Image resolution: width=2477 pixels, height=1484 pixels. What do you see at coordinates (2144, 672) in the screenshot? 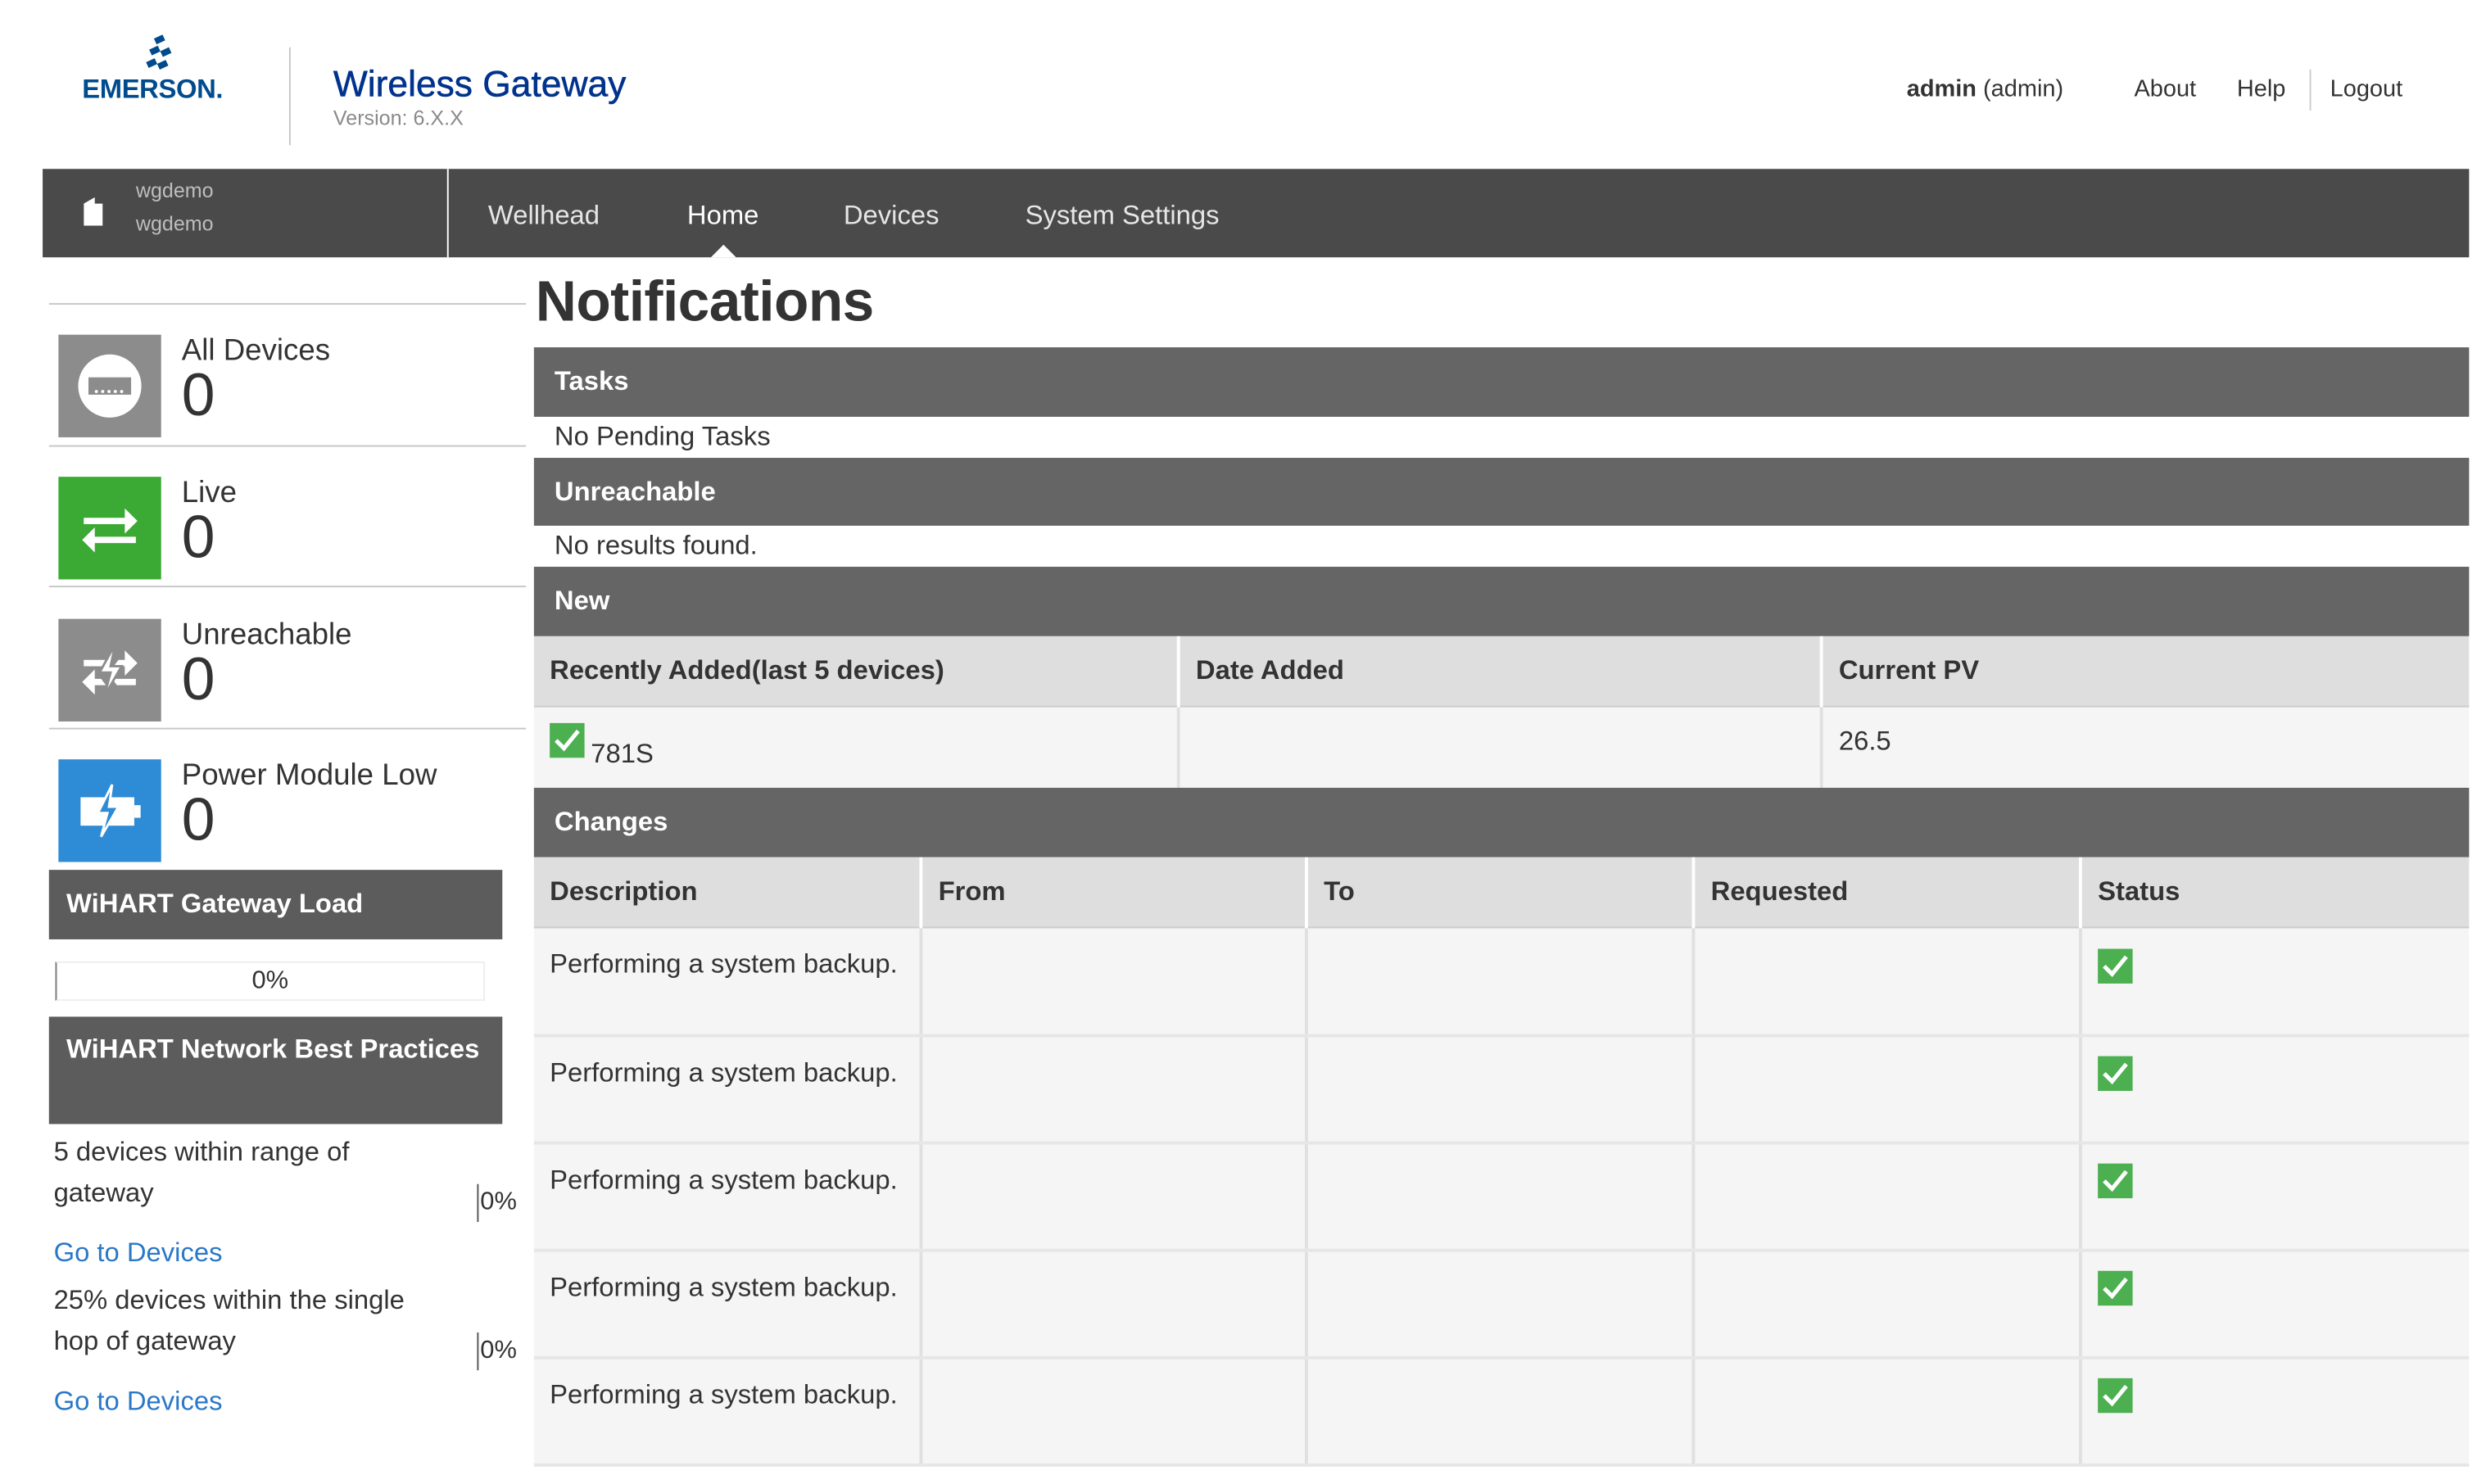
I see `column-header: Current PV` at bounding box center [2144, 672].